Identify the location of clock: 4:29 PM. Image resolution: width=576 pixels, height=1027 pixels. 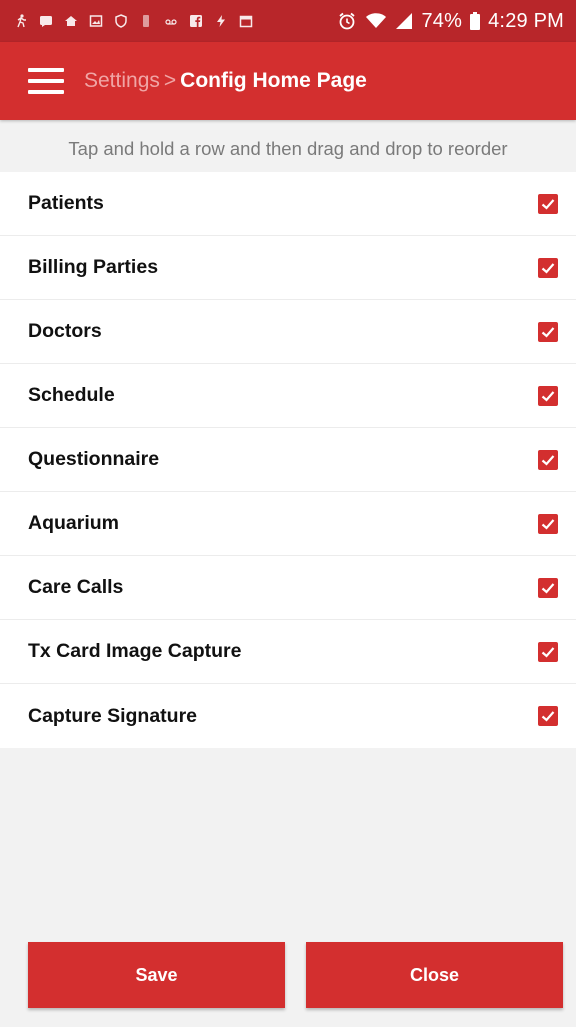
(526, 20).